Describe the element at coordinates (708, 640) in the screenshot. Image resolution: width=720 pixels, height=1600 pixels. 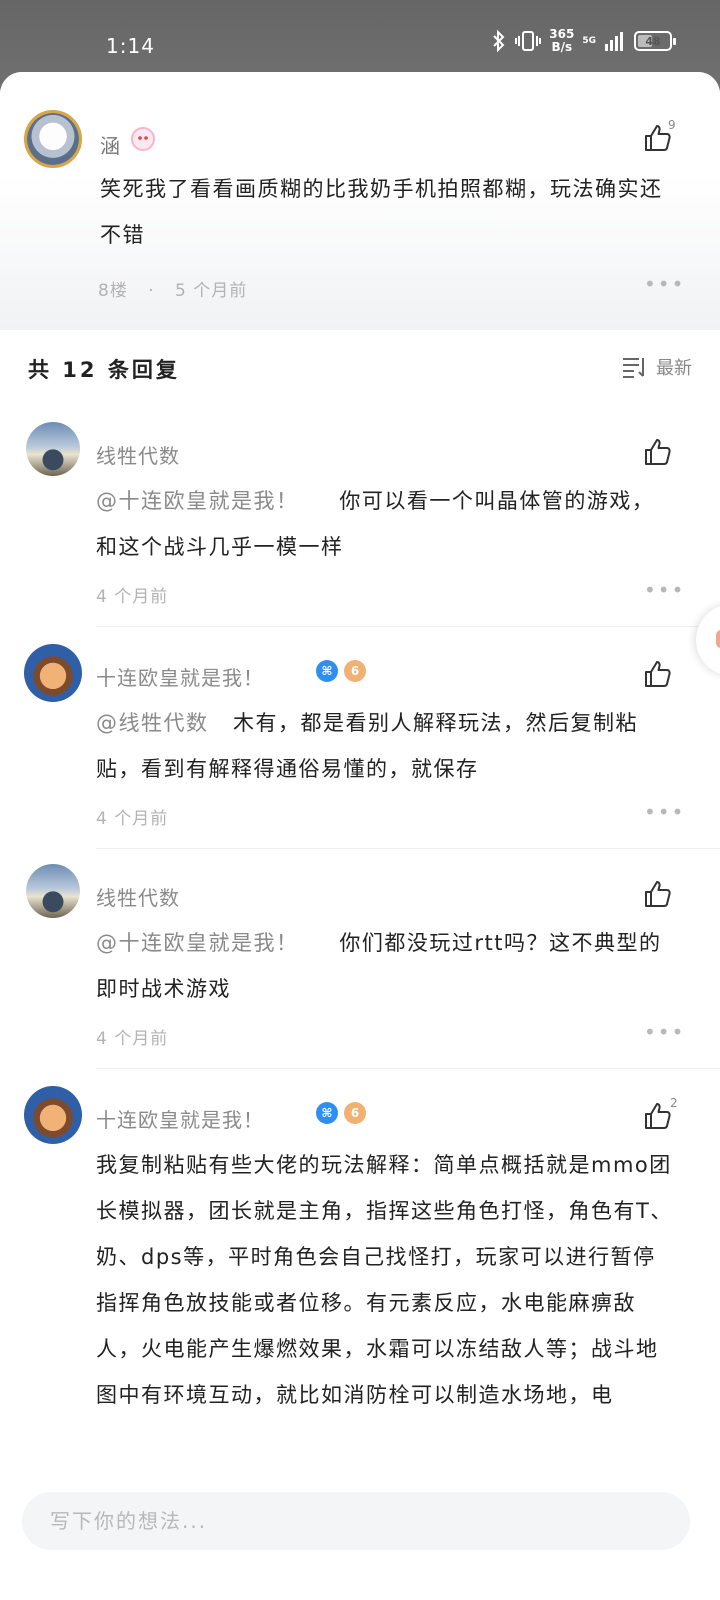
I see `floating-side-button` at that location.